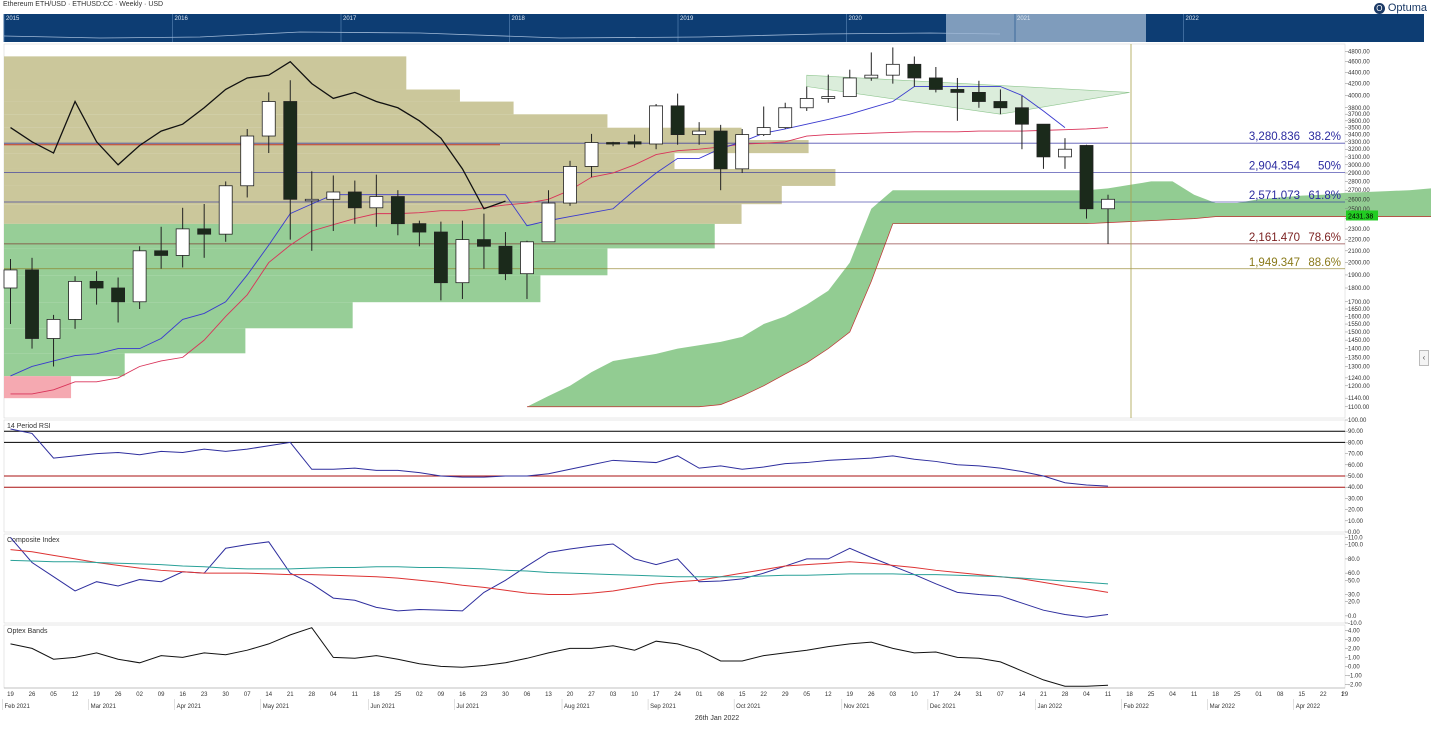 The width and height of the screenshot is (1431, 730). What do you see at coordinates (1359, 143) in the screenshot?
I see `price-tick-label: 3300.00` at bounding box center [1359, 143].